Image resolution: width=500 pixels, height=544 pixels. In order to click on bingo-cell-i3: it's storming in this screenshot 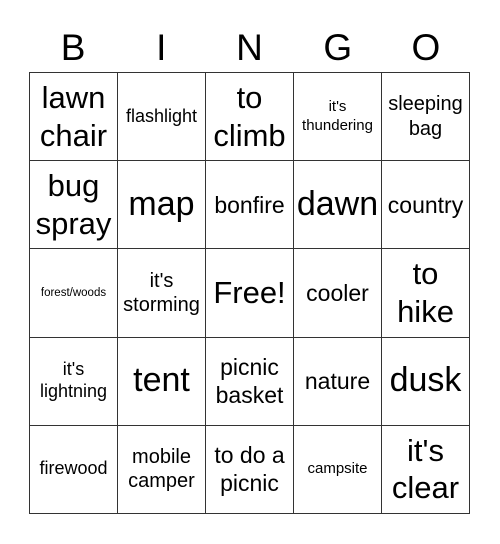, I will do `click(162, 293)`.